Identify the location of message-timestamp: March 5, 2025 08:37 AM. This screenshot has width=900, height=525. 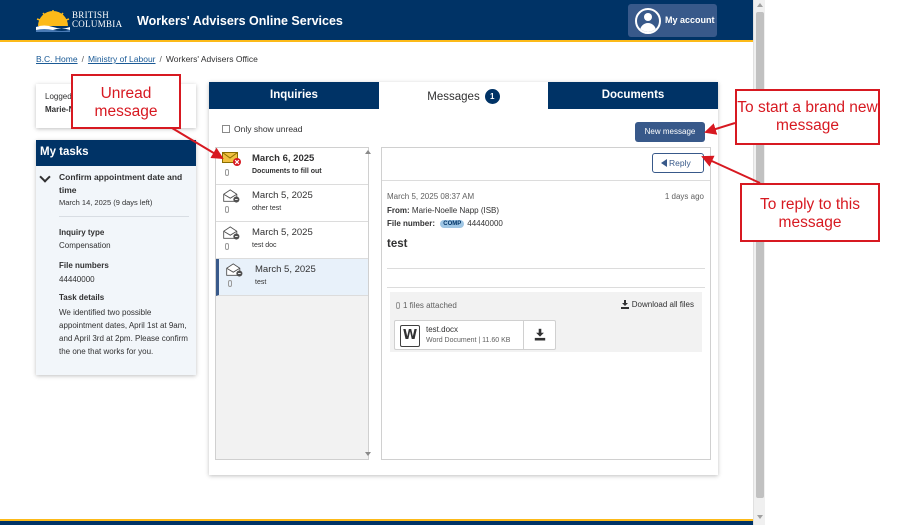
(431, 196).